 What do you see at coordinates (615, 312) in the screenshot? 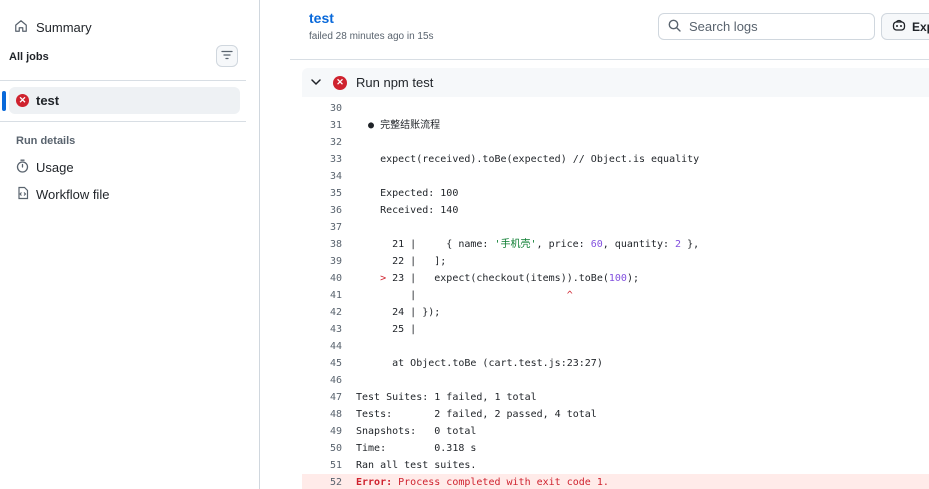
I see `log-line: 42 24 | });` at bounding box center [615, 312].